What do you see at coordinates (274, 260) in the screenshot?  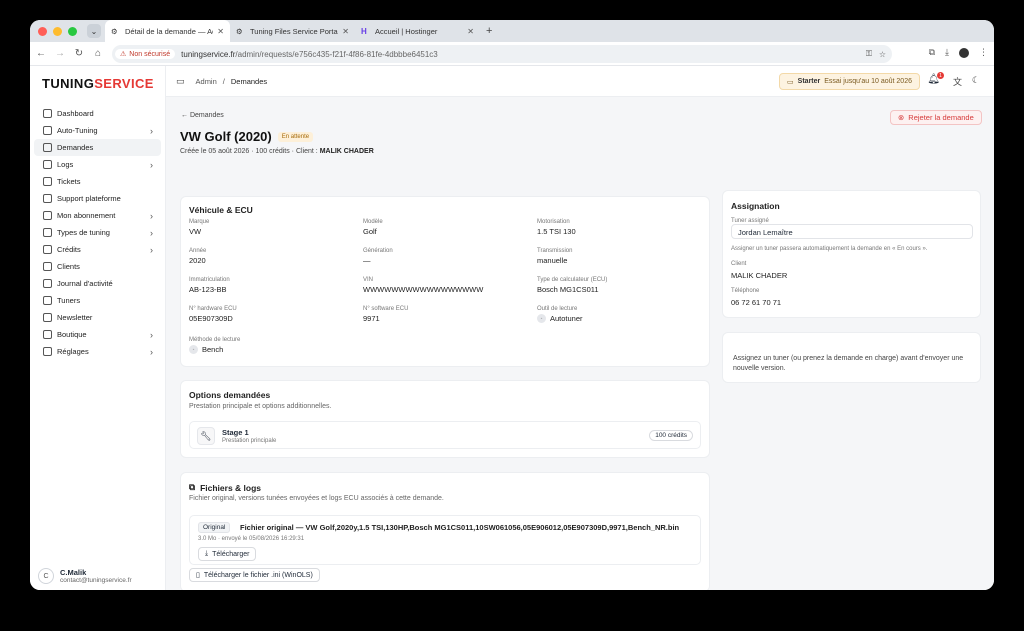 I see `field-value: 2020` at bounding box center [274, 260].